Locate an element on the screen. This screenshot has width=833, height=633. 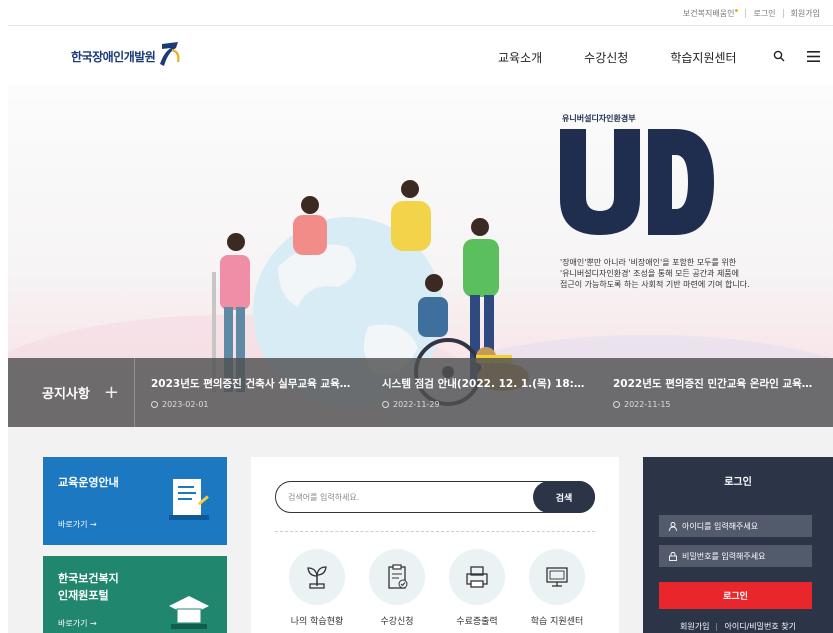
plus-icon: + is located at coordinates (111, 392).